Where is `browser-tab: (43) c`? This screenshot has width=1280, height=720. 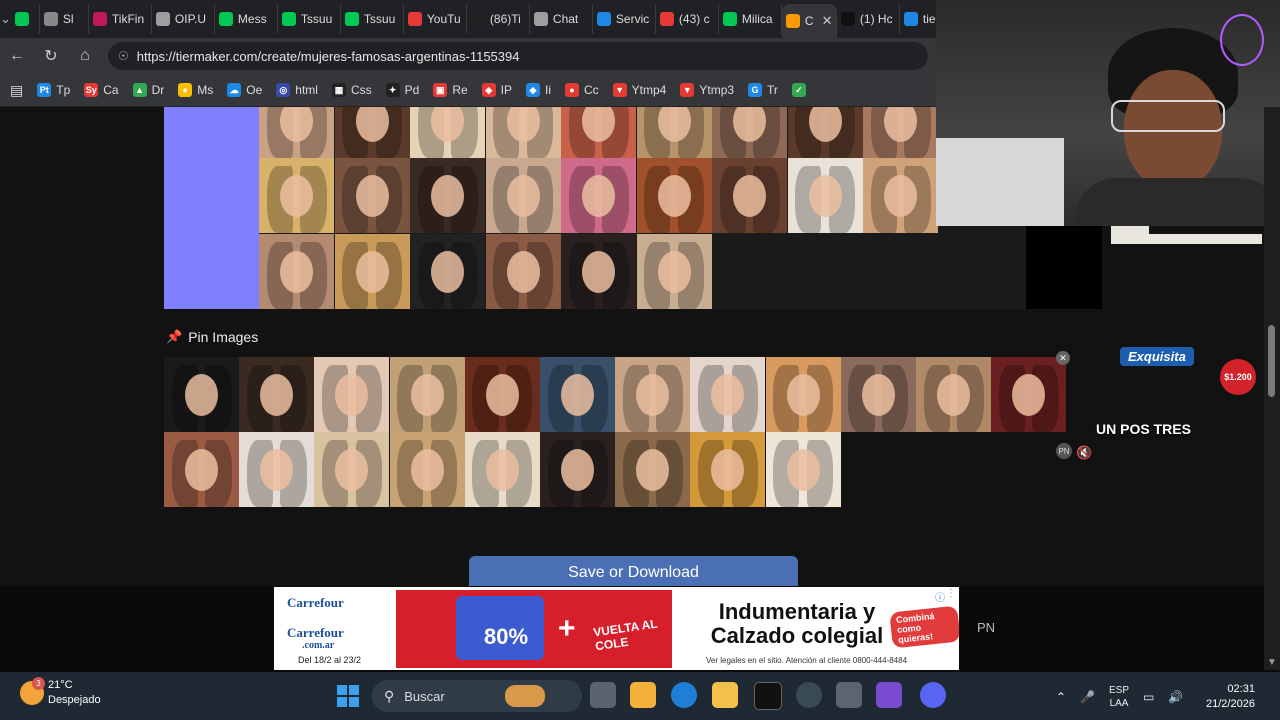 browser-tab: (43) c is located at coordinates (687, 19).